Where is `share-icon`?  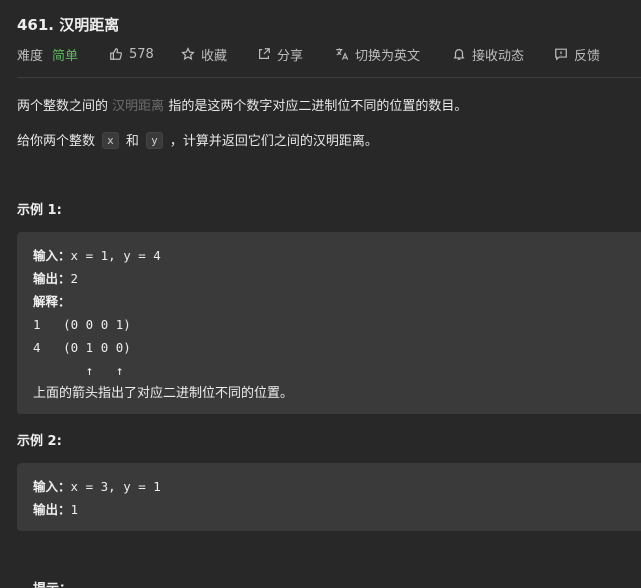
share-icon is located at coordinates (264, 53).